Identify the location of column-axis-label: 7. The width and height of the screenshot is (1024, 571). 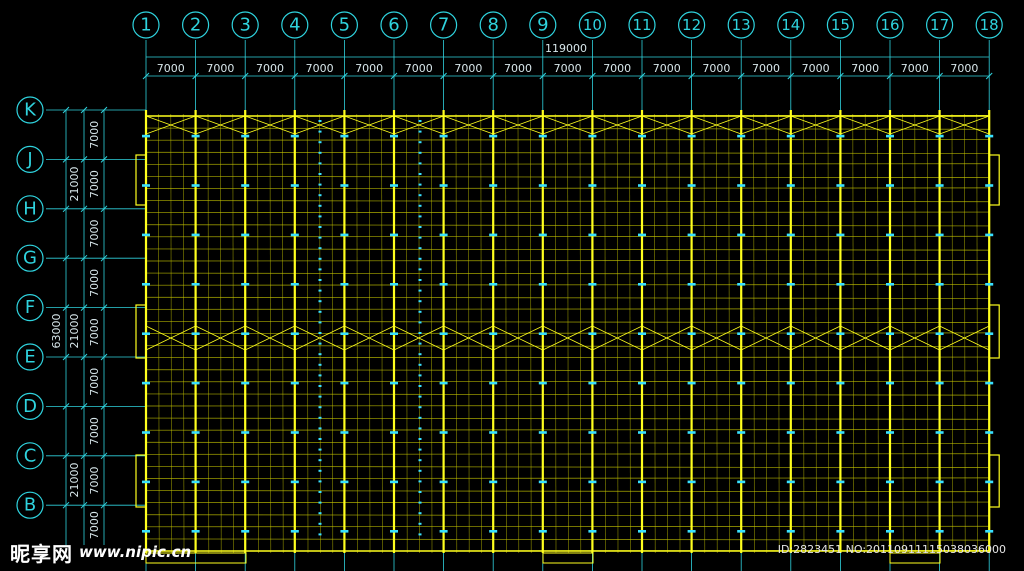
(443, 25).